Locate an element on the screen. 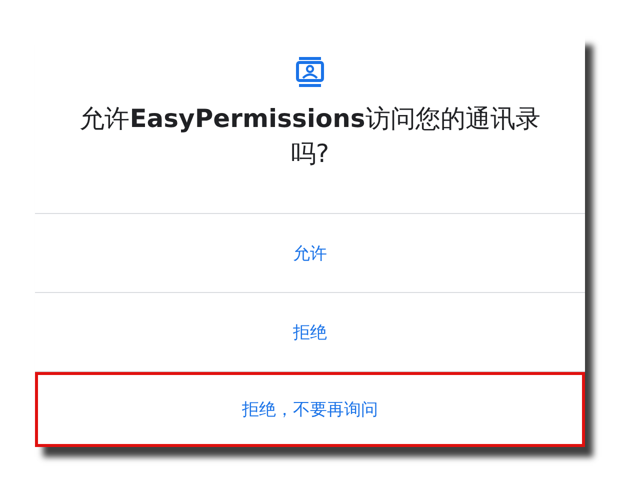 The height and width of the screenshot is (482, 620). dialog-button: 拒绝，不要再询问 is located at coordinates (310, 409).